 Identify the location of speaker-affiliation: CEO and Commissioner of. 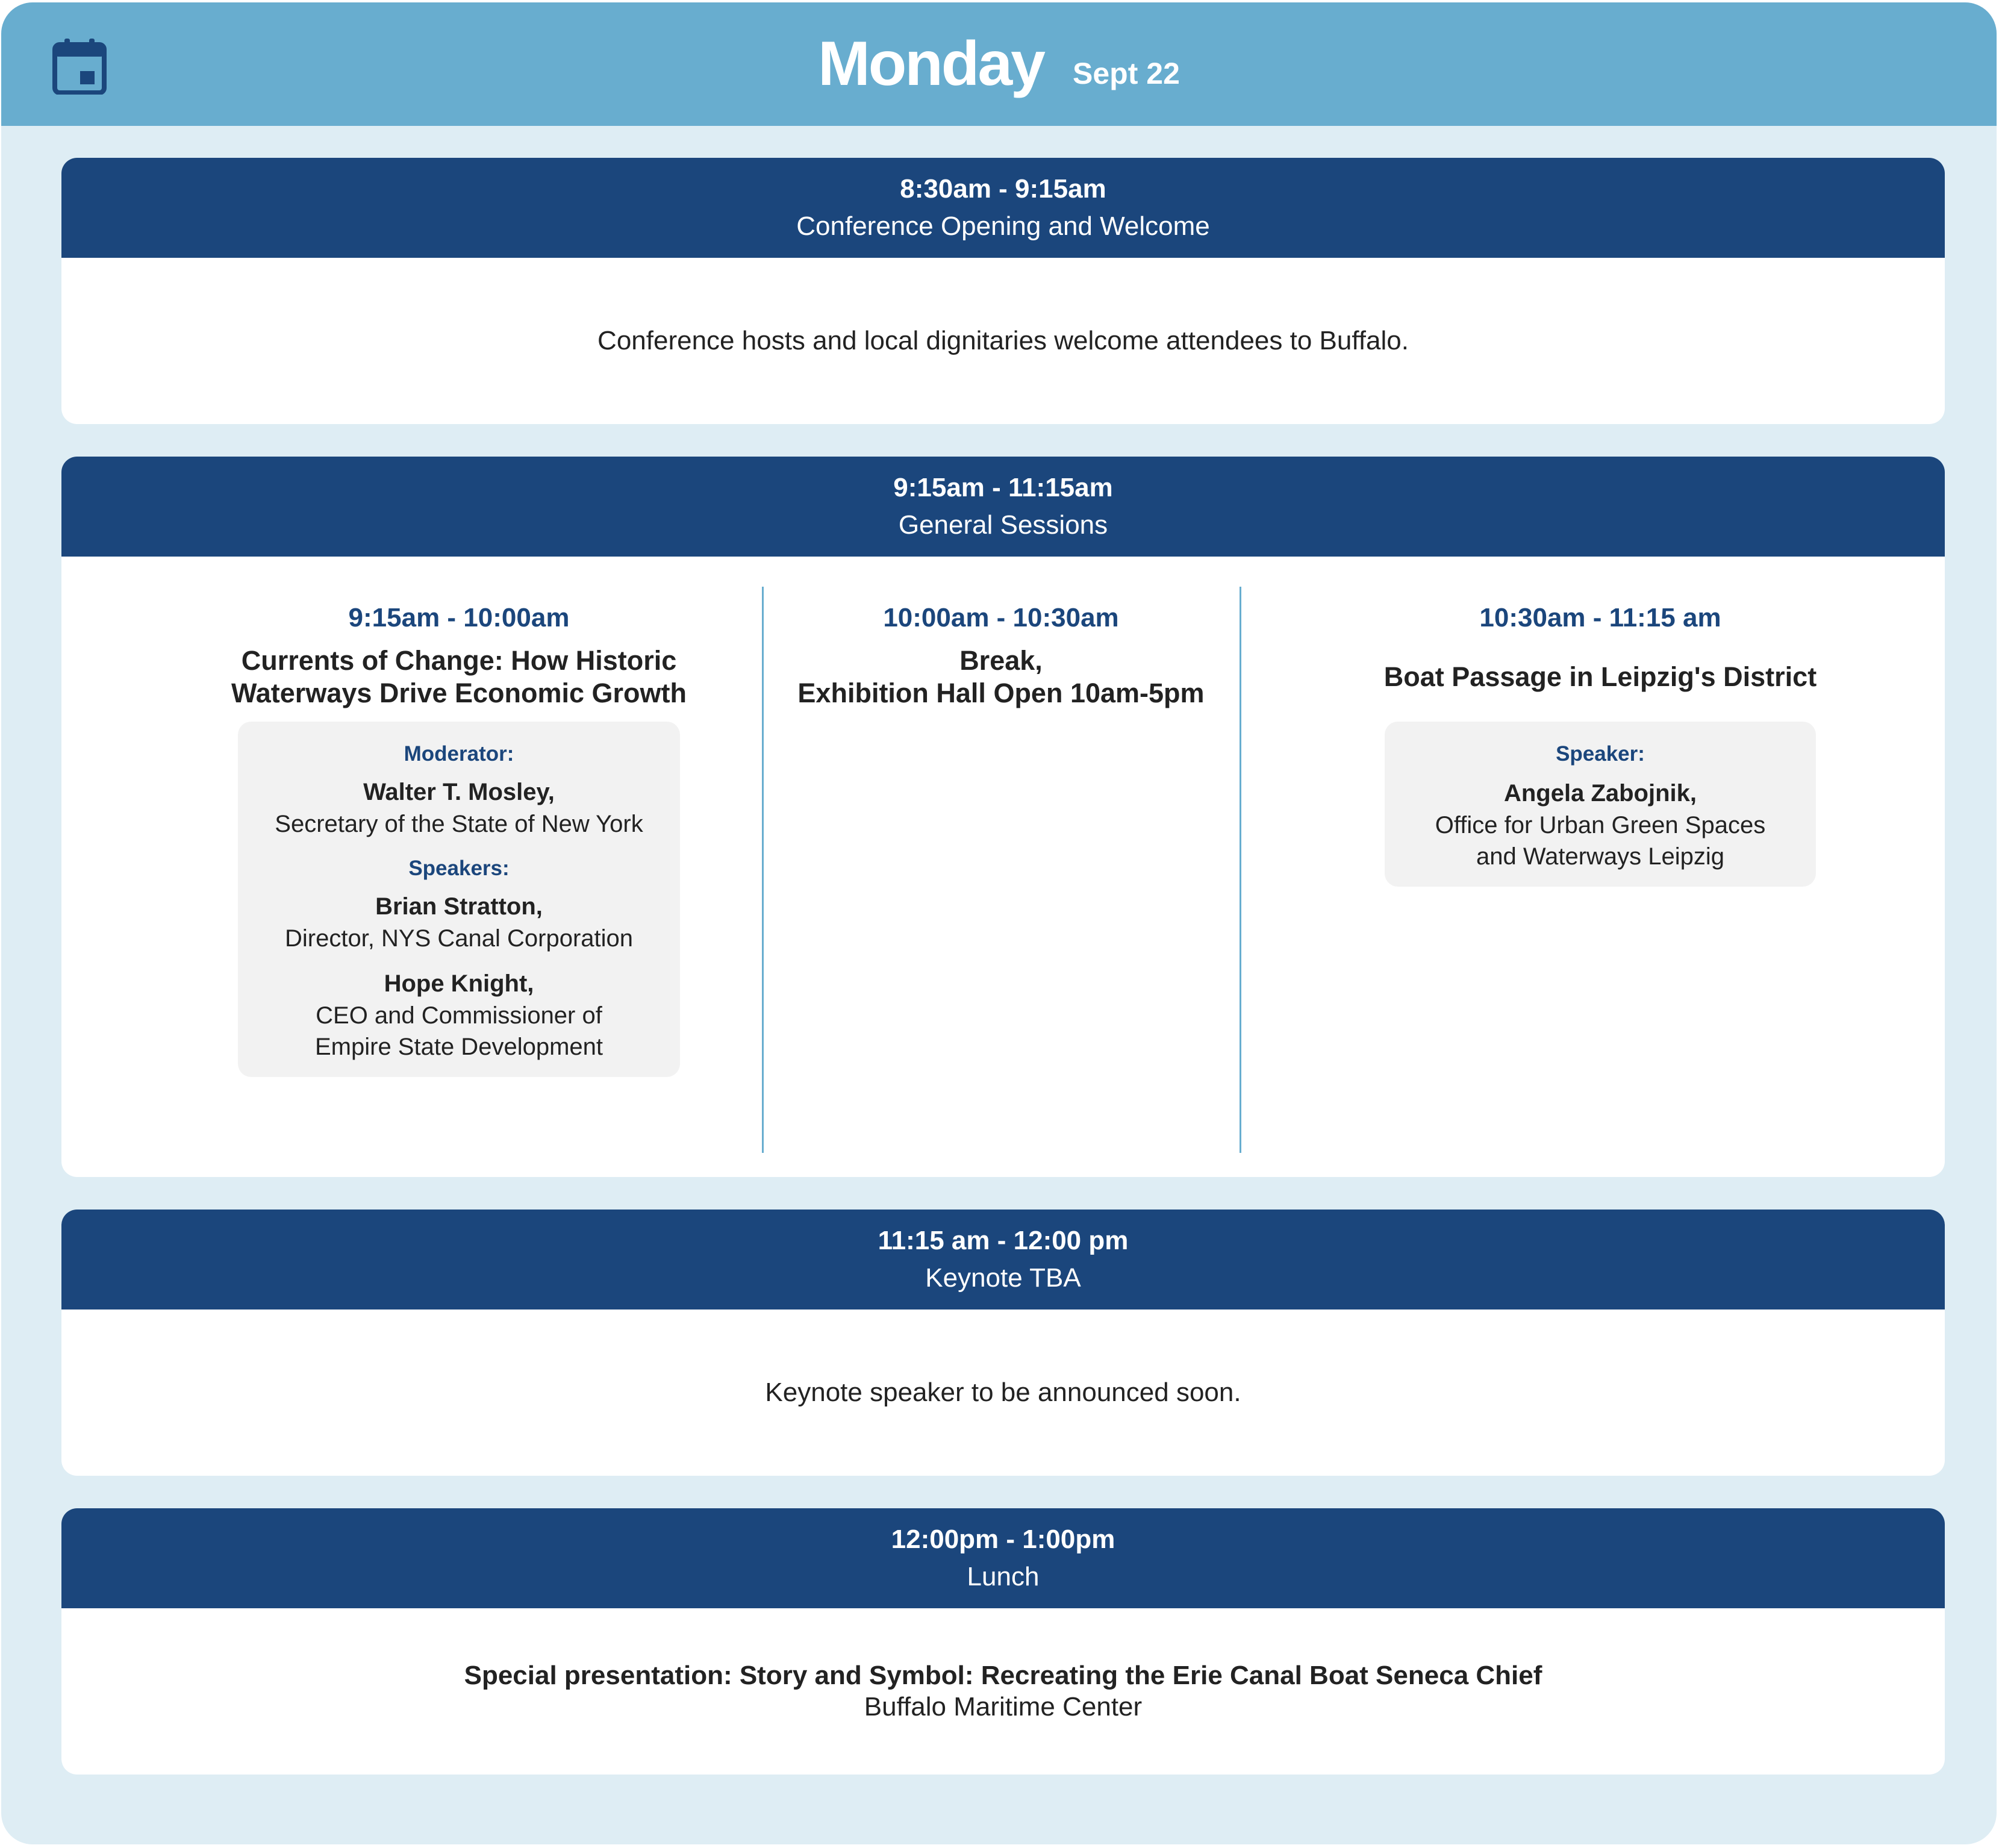
(459, 1015).